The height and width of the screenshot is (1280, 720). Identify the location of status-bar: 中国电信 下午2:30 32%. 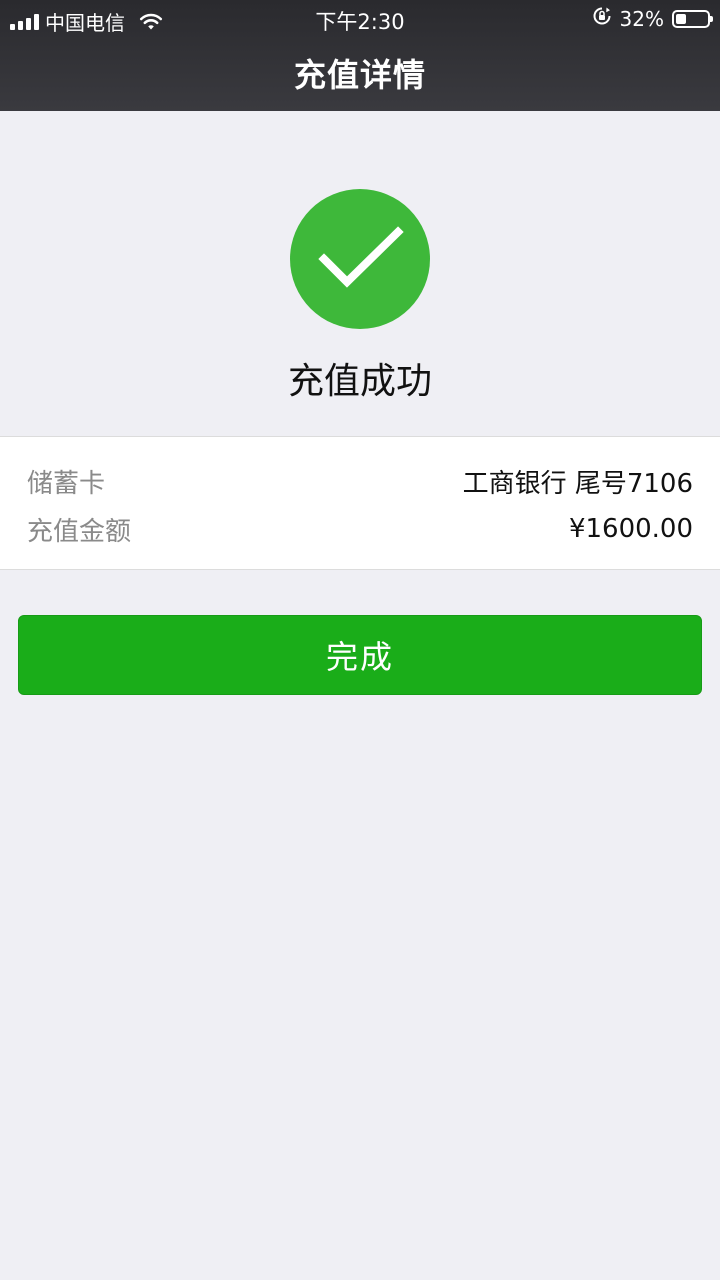
(360, 18).